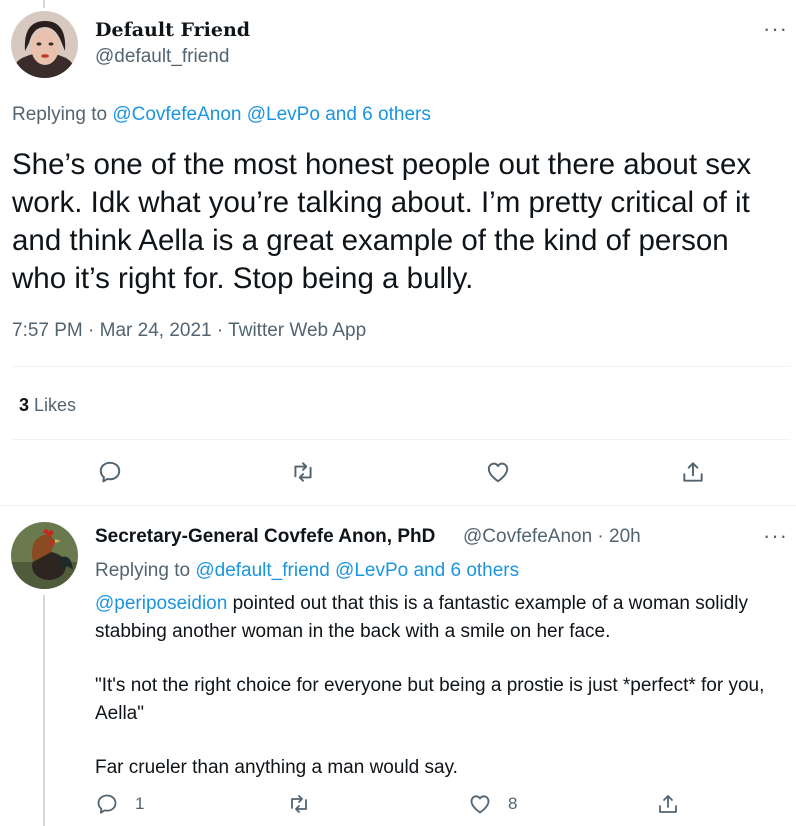  I want to click on tweet-source: Twitter Web App, so click(297, 330).